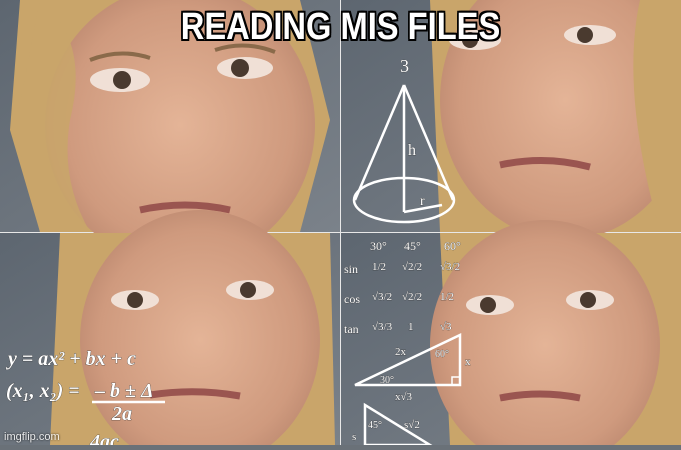  I want to click on angle-45: 45°, so click(412, 246).